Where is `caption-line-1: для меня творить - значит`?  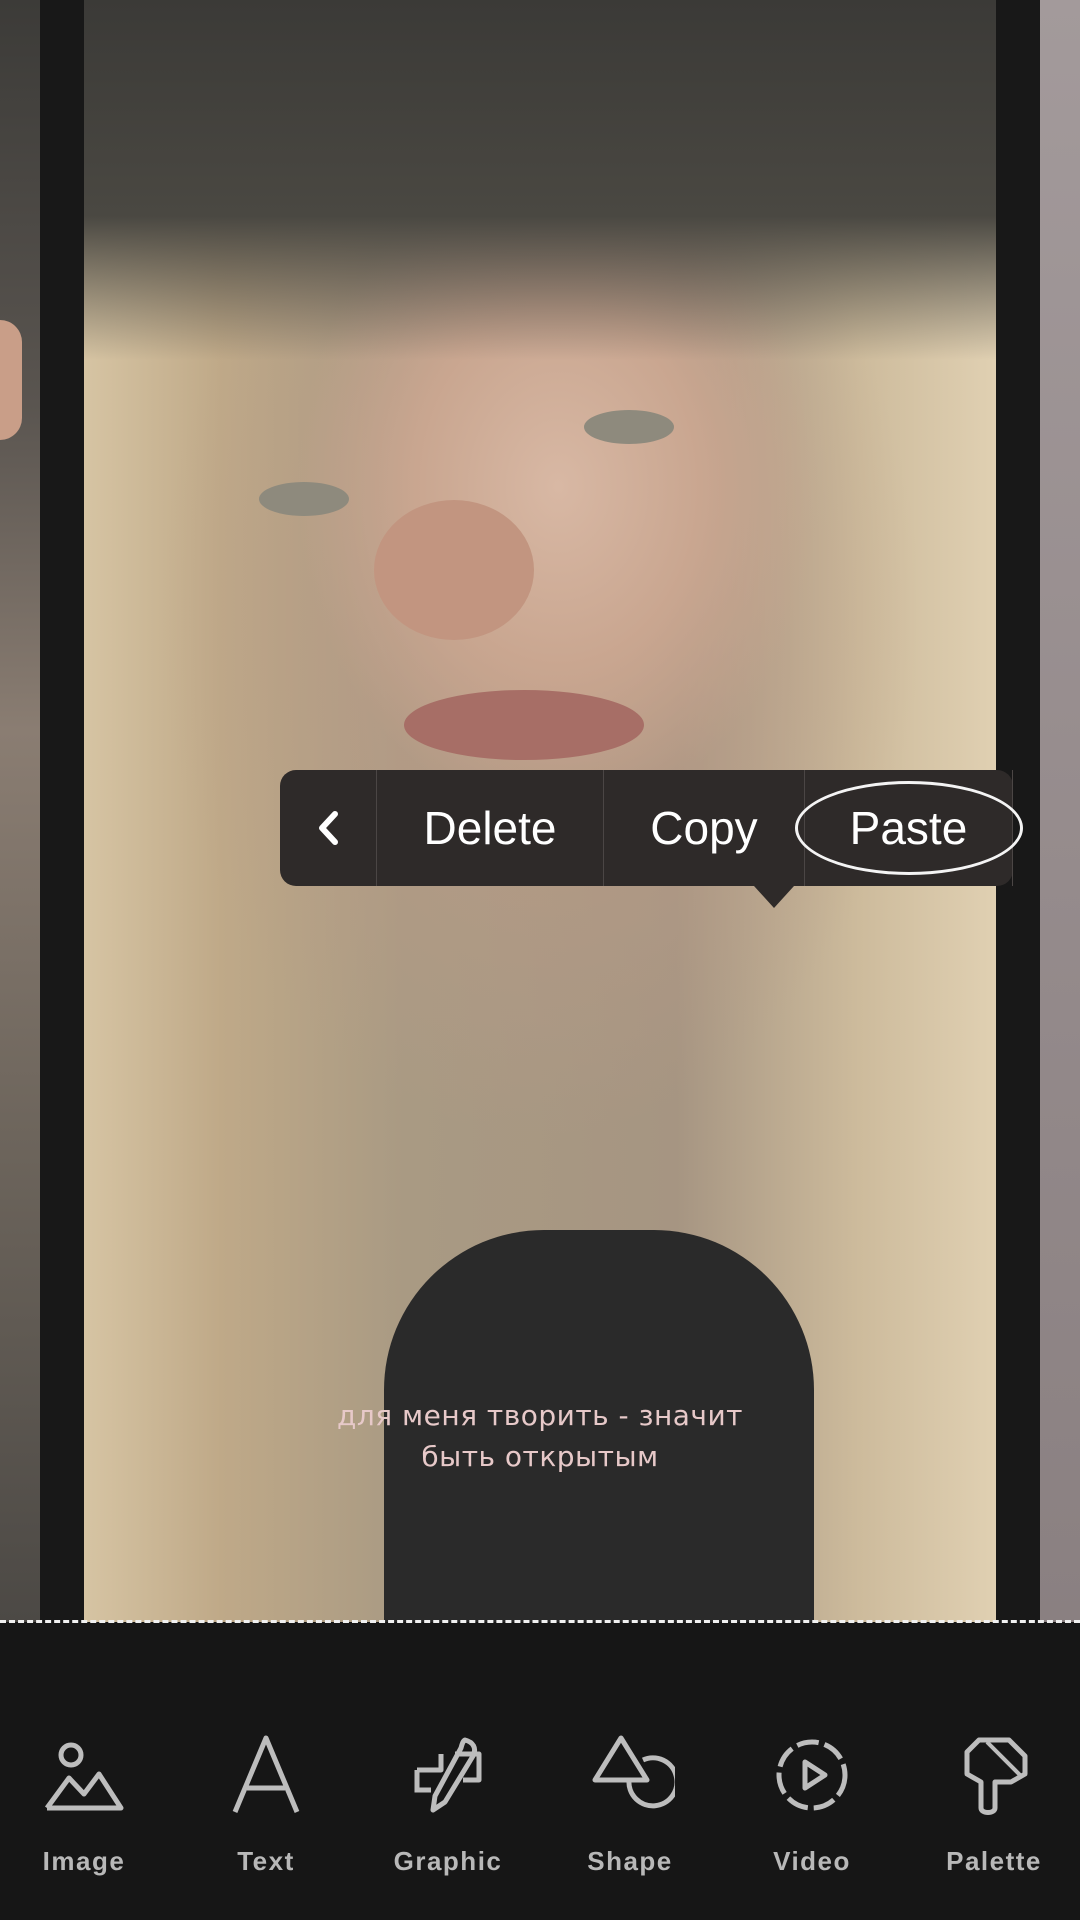 caption-line-1: для меня творить - значит is located at coordinates (540, 1415).